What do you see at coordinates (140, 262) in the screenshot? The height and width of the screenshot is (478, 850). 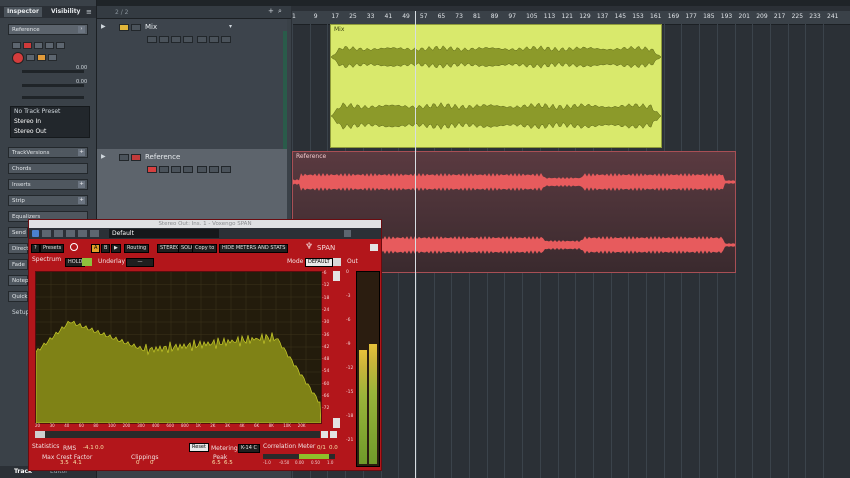 I see `underlay-select: —` at bounding box center [140, 262].